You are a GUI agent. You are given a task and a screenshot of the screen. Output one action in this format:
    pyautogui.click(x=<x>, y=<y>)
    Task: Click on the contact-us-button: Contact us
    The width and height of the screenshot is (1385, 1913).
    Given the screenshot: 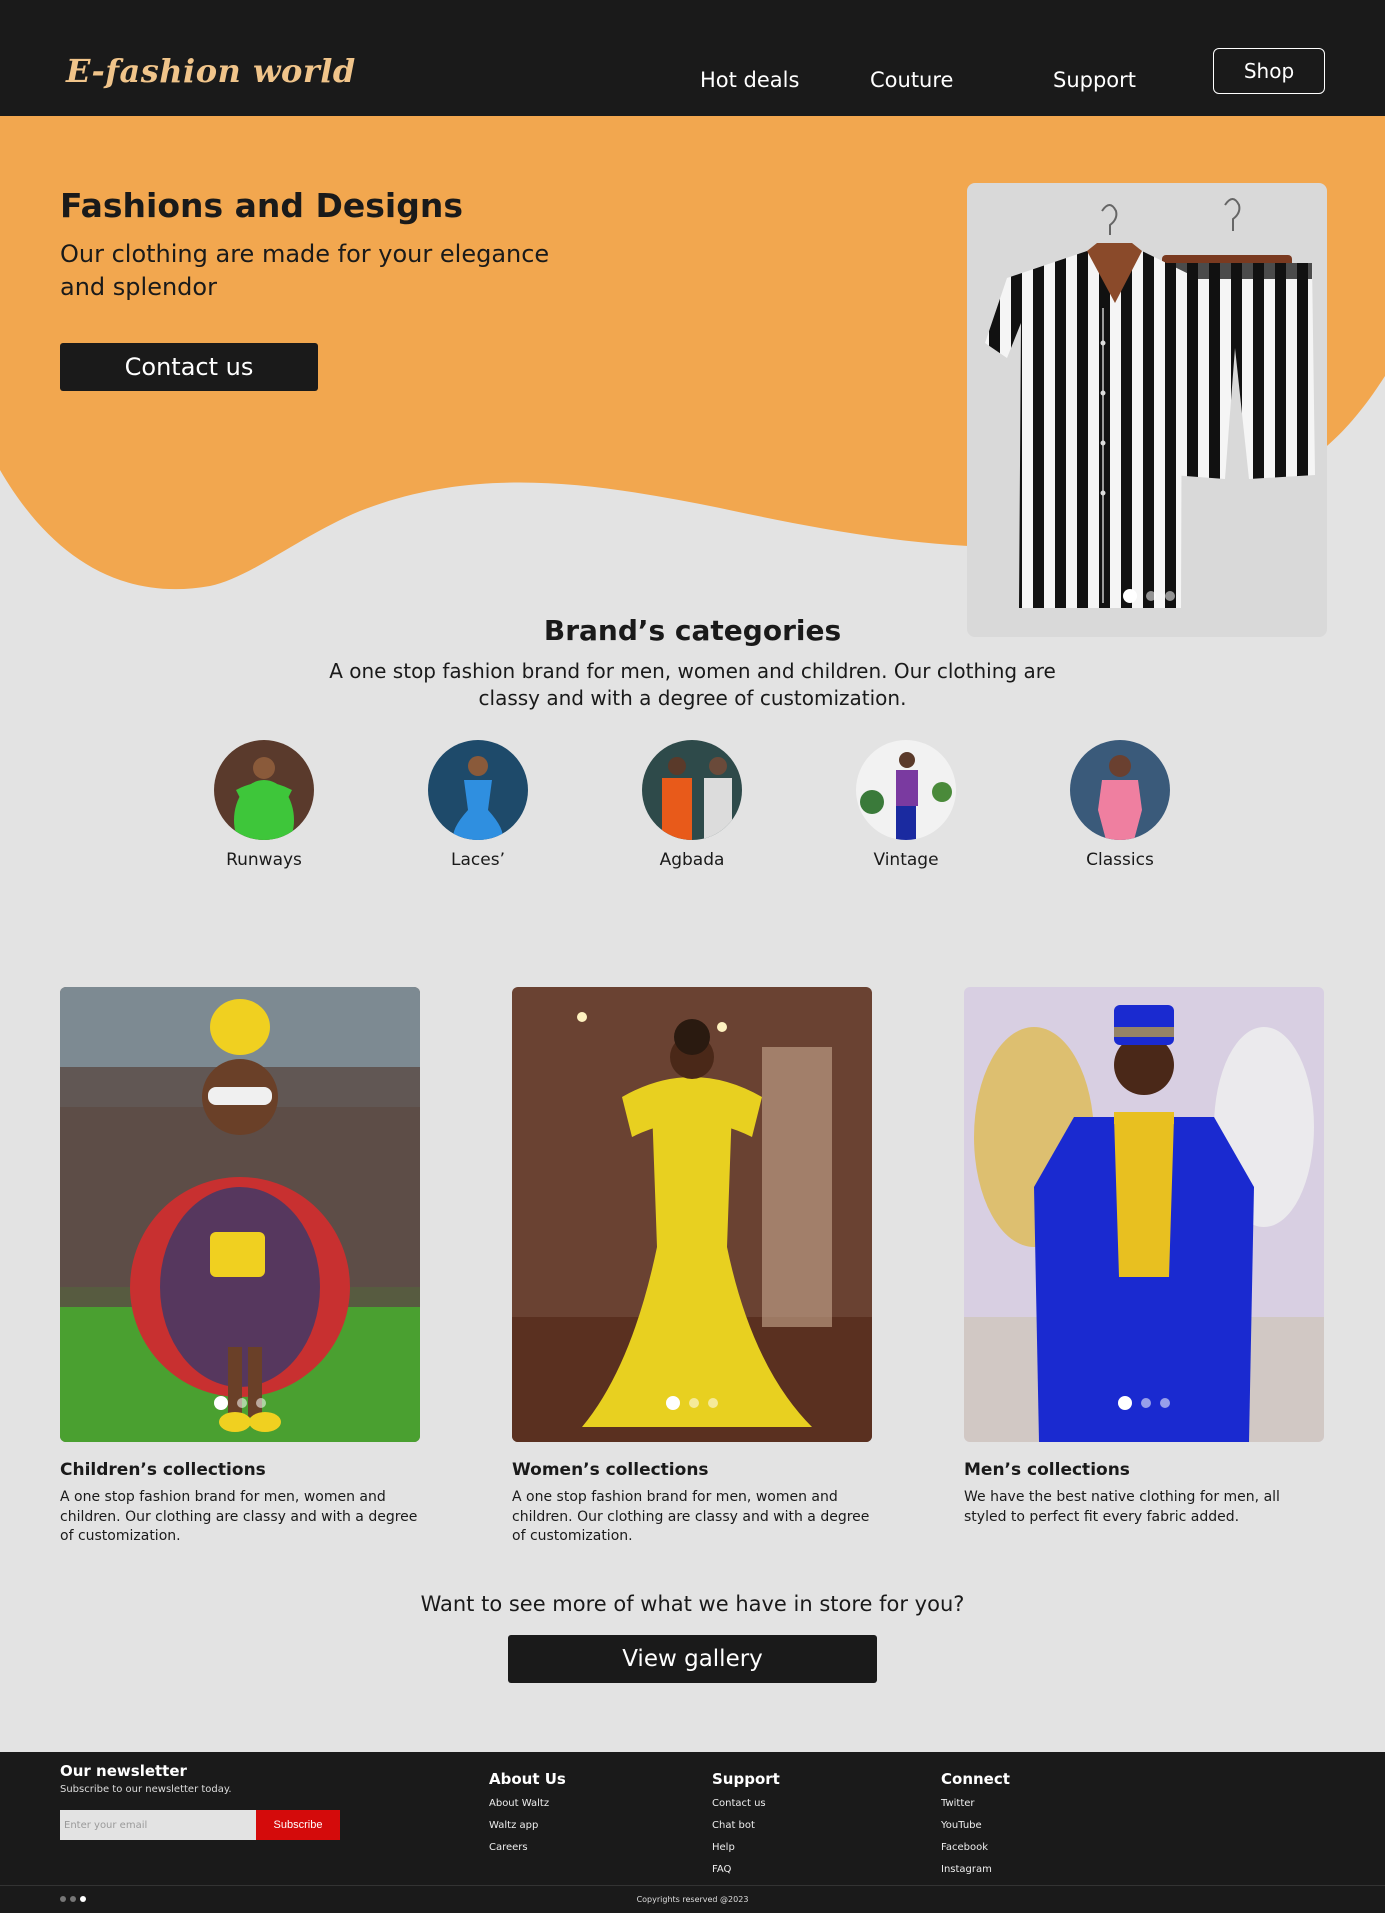 What is the action you would take?
    pyautogui.click(x=189, y=367)
    